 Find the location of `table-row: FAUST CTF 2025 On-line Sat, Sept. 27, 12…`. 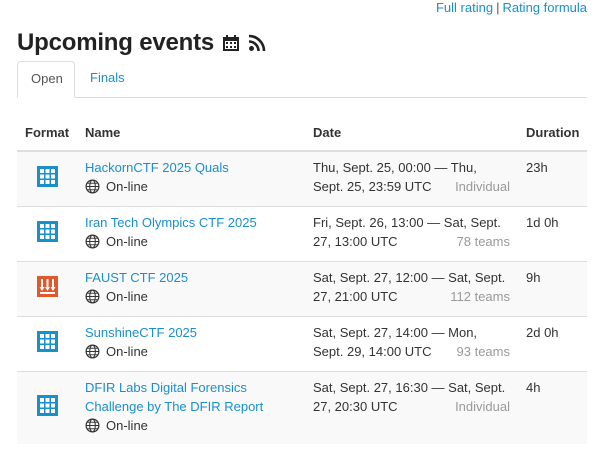

table-row: FAUST CTF 2025 On-line Sat, Sept. 27, 12… is located at coordinates (302, 288).